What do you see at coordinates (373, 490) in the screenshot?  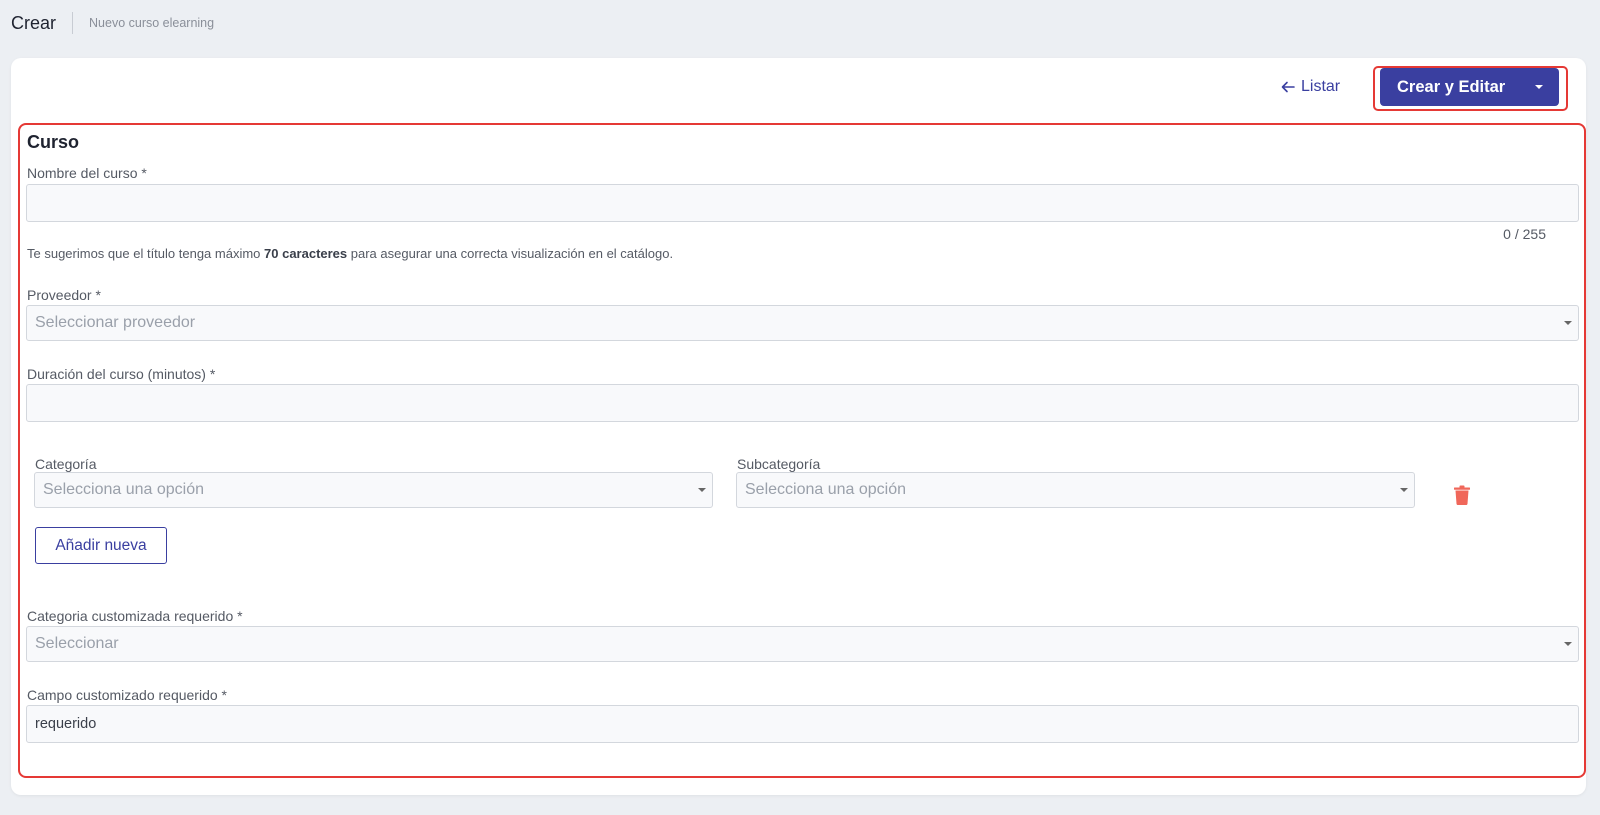 I see `category-select: Selecciona una opción` at bounding box center [373, 490].